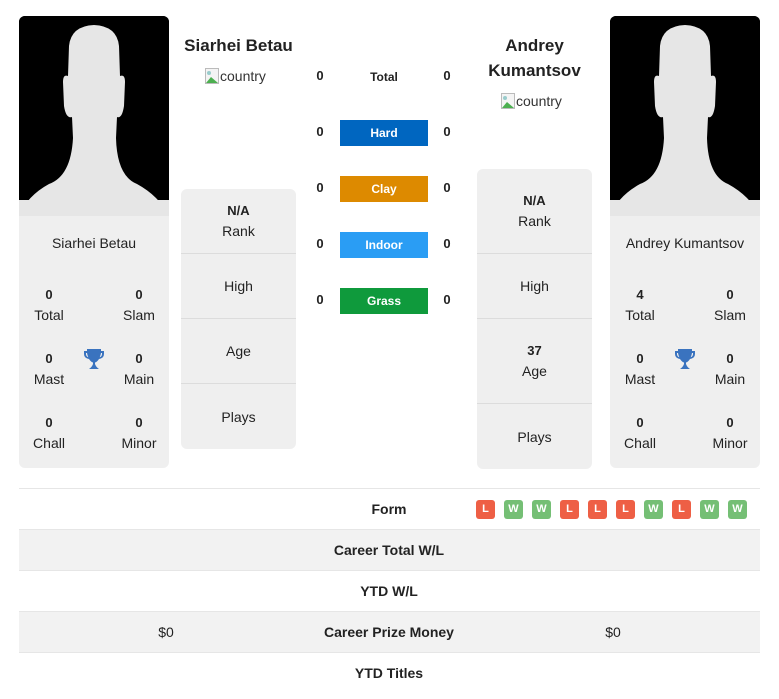 Image resolution: width=779 pixels, height=699 pixels. I want to click on surface-total-label: Total, so click(384, 77).